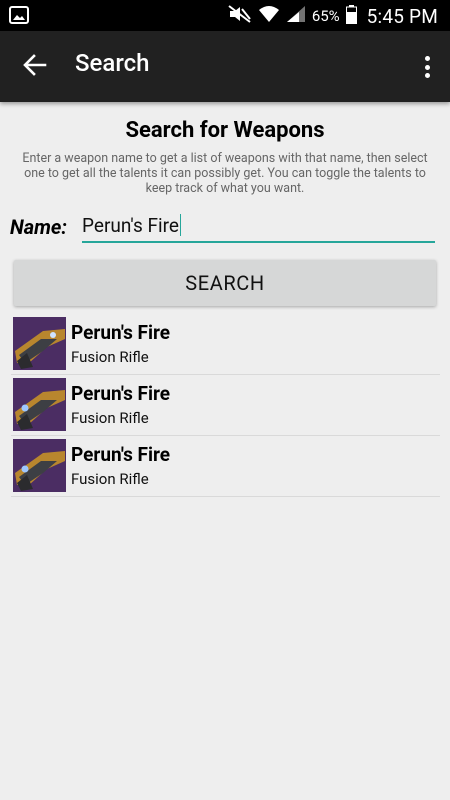 The height and width of the screenshot is (800, 450). I want to click on overflow-menu-icon, so click(427, 67).